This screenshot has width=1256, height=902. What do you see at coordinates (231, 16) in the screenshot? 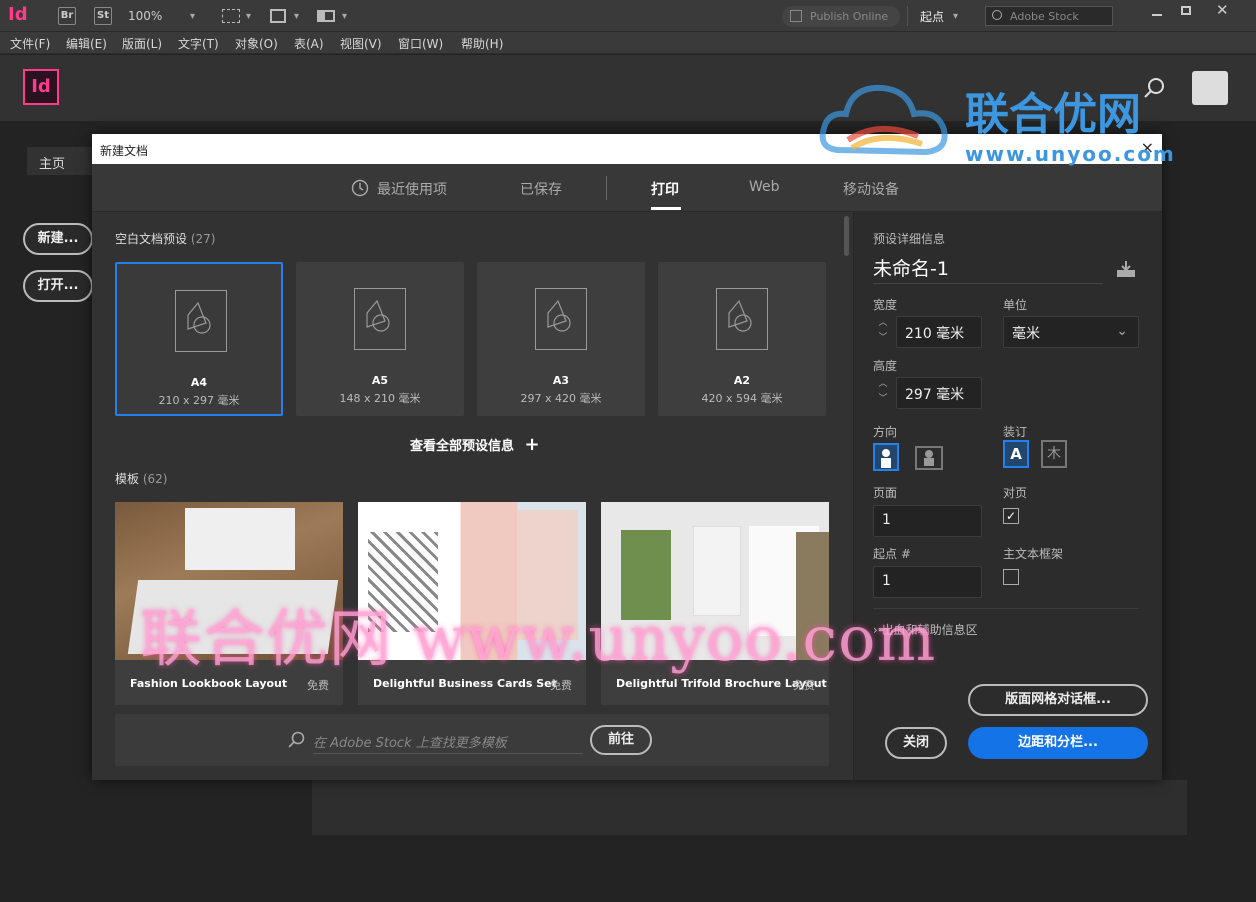
I see `view-options-icon` at bounding box center [231, 16].